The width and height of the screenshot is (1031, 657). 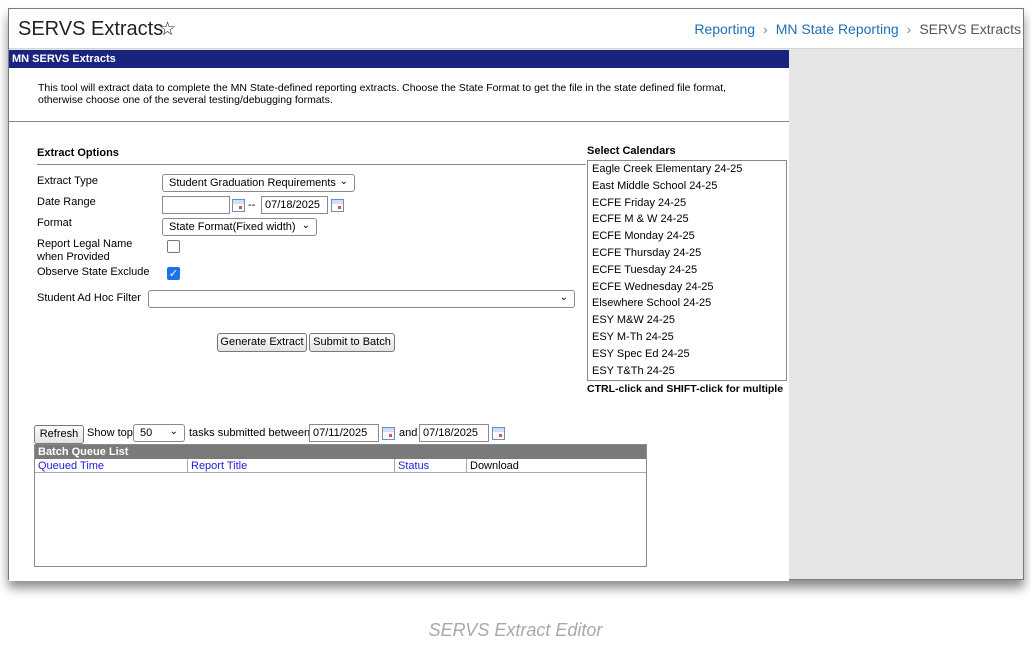 What do you see at coordinates (431, 466) in the screenshot?
I see `column-status: Status` at bounding box center [431, 466].